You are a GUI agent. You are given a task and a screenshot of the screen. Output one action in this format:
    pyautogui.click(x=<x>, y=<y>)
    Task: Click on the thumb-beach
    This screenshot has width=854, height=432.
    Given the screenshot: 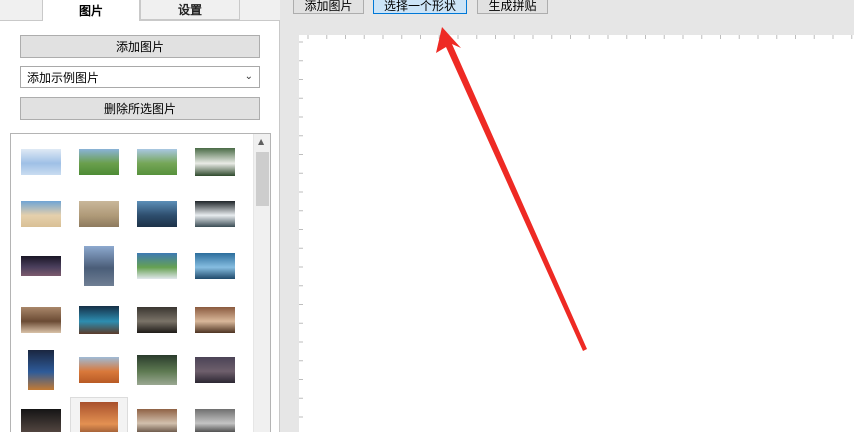 What is the action you would take?
    pyautogui.click(x=41, y=214)
    